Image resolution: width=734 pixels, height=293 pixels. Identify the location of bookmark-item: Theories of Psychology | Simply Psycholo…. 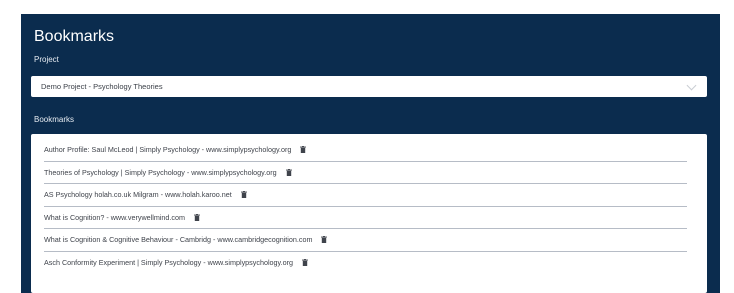
(365, 173).